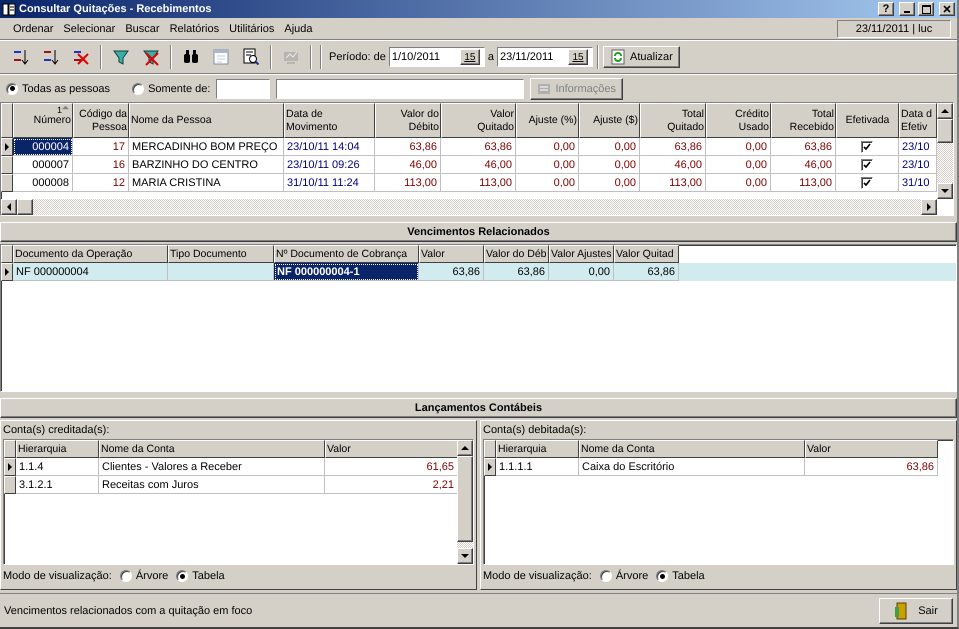 The width and height of the screenshot is (959, 629). Describe the element at coordinates (252, 28) in the screenshot. I see `menu-item: Utilitários` at that location.